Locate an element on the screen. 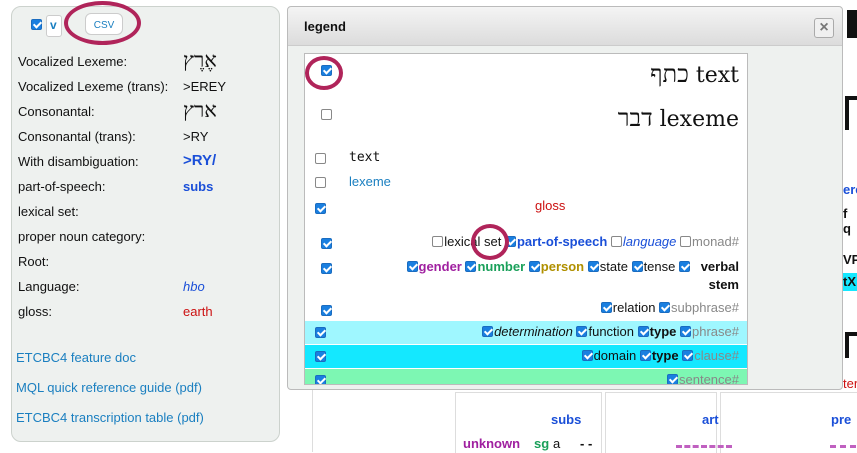 Image resolution: width=857 pixels, height=453 pixels. legend-row-text-mono: text is located at coordinates (526, 159).